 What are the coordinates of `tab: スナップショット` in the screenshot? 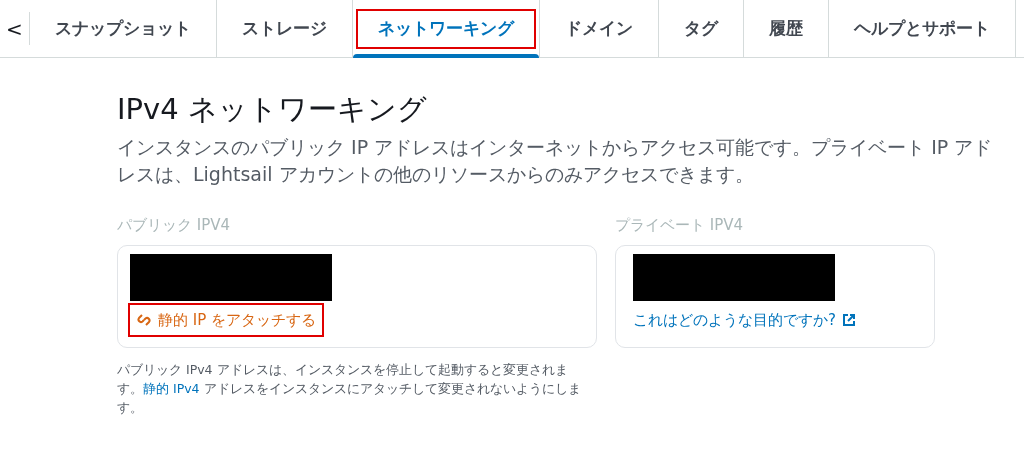 It's located at (123, 28).